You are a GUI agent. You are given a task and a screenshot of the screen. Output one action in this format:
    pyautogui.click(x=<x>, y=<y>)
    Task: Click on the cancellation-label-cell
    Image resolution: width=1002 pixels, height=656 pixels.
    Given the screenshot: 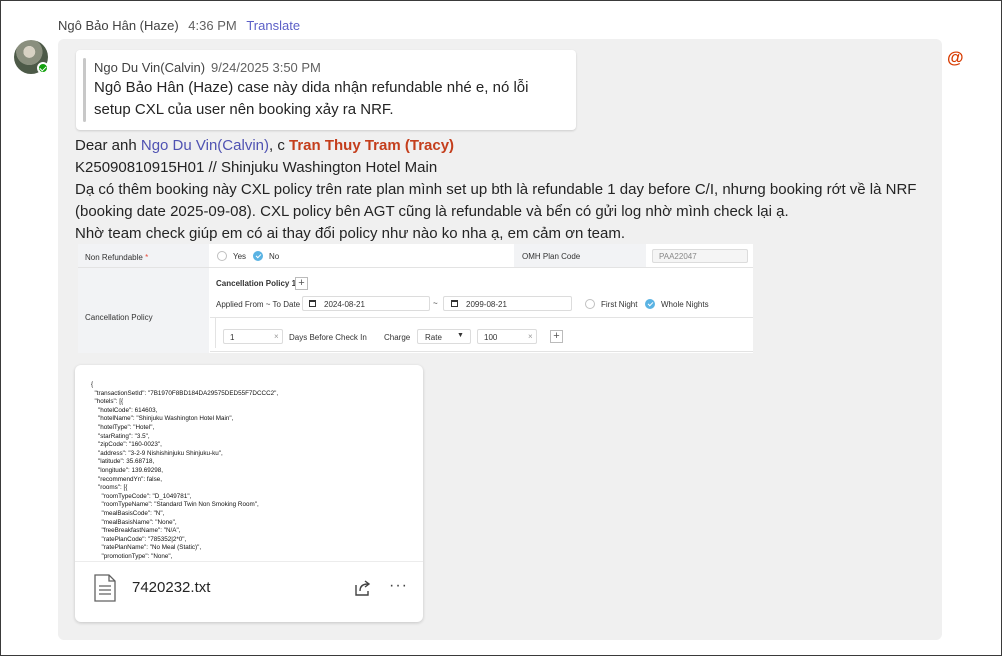 What is the action you would take?
    pyautogui.click(x=143, y=310)
    